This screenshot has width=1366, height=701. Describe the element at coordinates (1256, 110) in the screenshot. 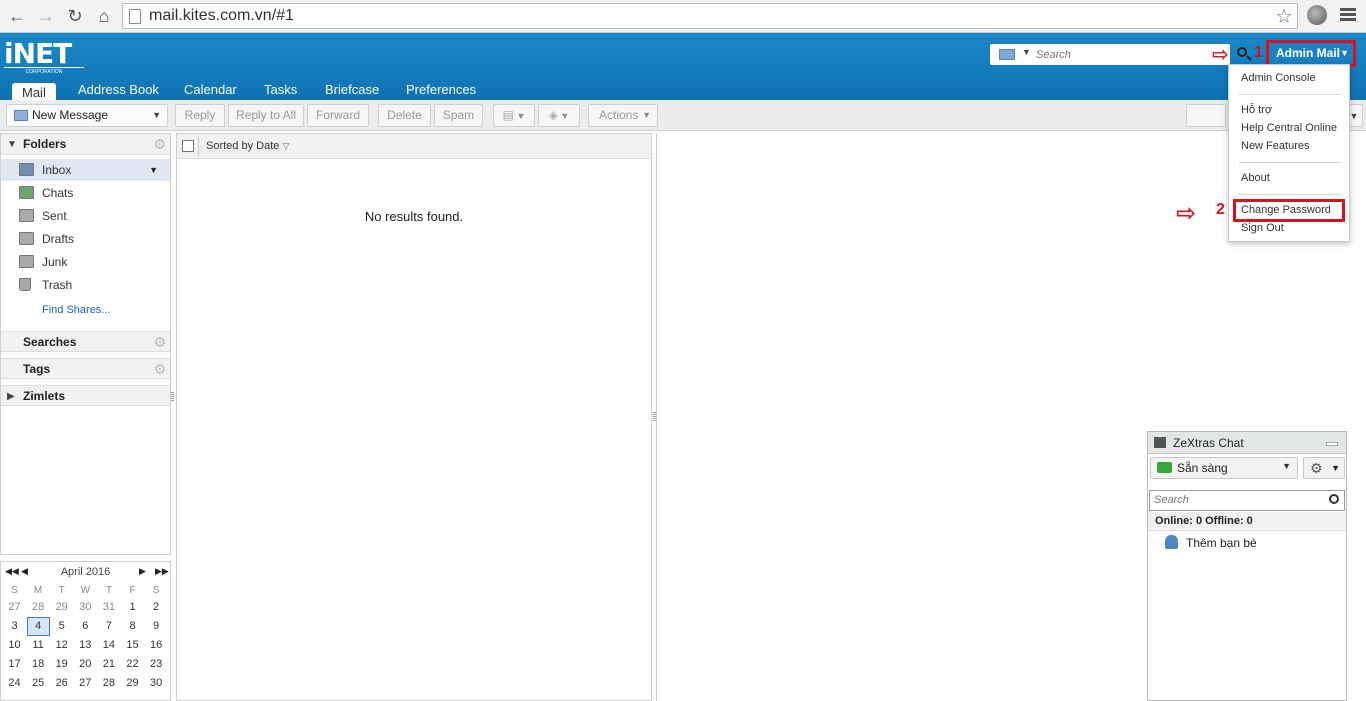

I see `menu-support: Hỗ trợ` at that location.